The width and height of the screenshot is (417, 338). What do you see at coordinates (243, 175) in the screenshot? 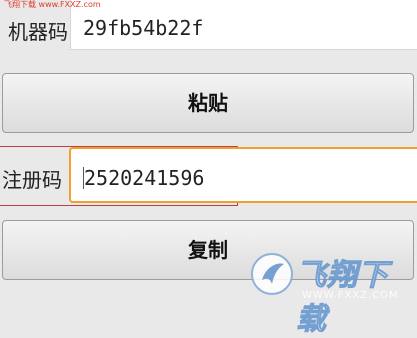
I see `register-code-field: 2520241596` at bounding box center [243, 175].